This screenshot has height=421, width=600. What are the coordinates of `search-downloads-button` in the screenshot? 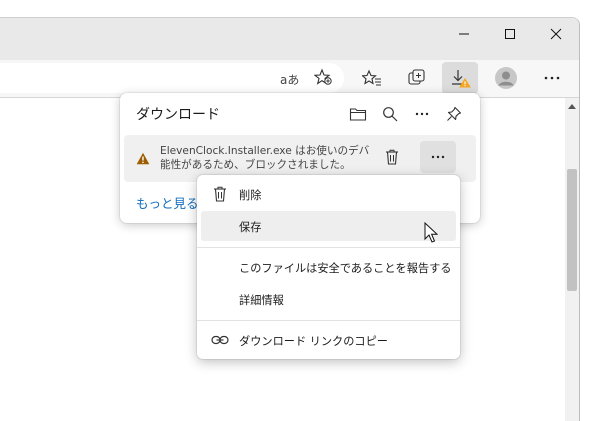 It's located at (390, 114).